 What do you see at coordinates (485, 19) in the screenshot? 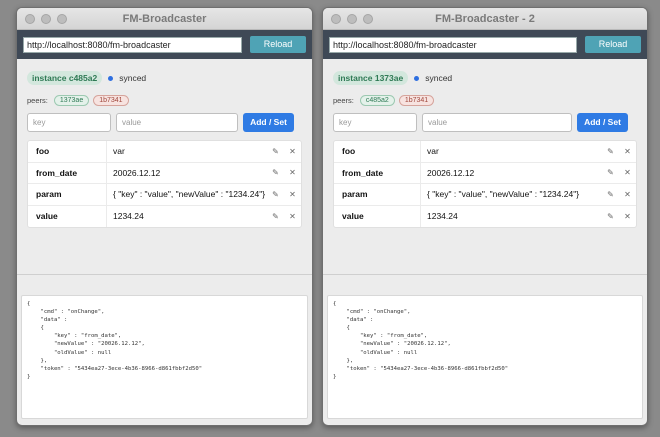
I see `titlebar: FM-Broadcaster - 2` at bounding box center [485, 19].